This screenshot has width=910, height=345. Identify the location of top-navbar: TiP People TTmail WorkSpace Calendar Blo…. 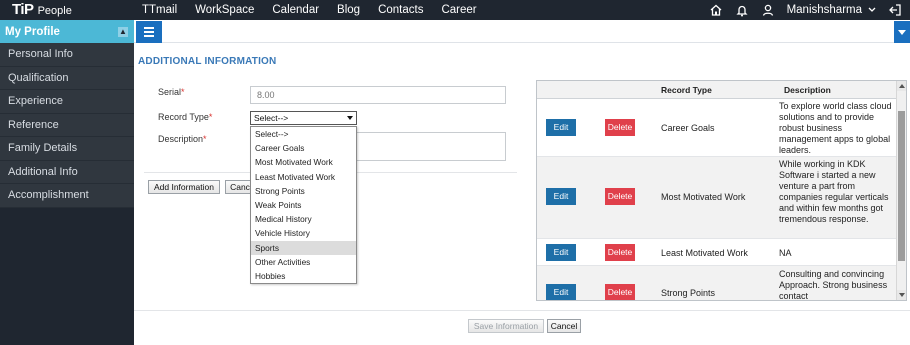
(455, 10).